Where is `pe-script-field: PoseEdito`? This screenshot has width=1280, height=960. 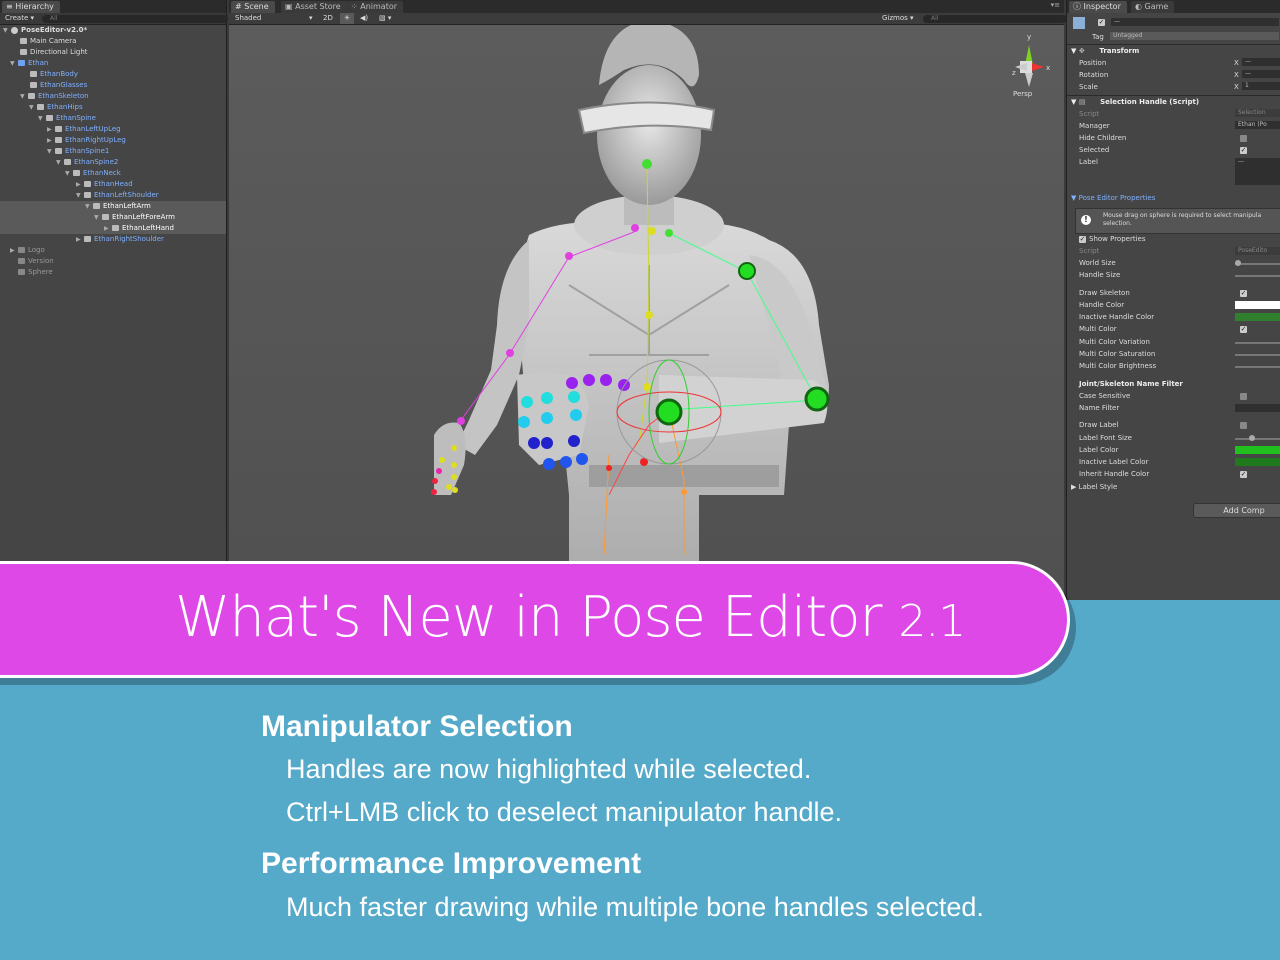
pe-script-field: PoseEdito is located at coordinates (1257, 251).